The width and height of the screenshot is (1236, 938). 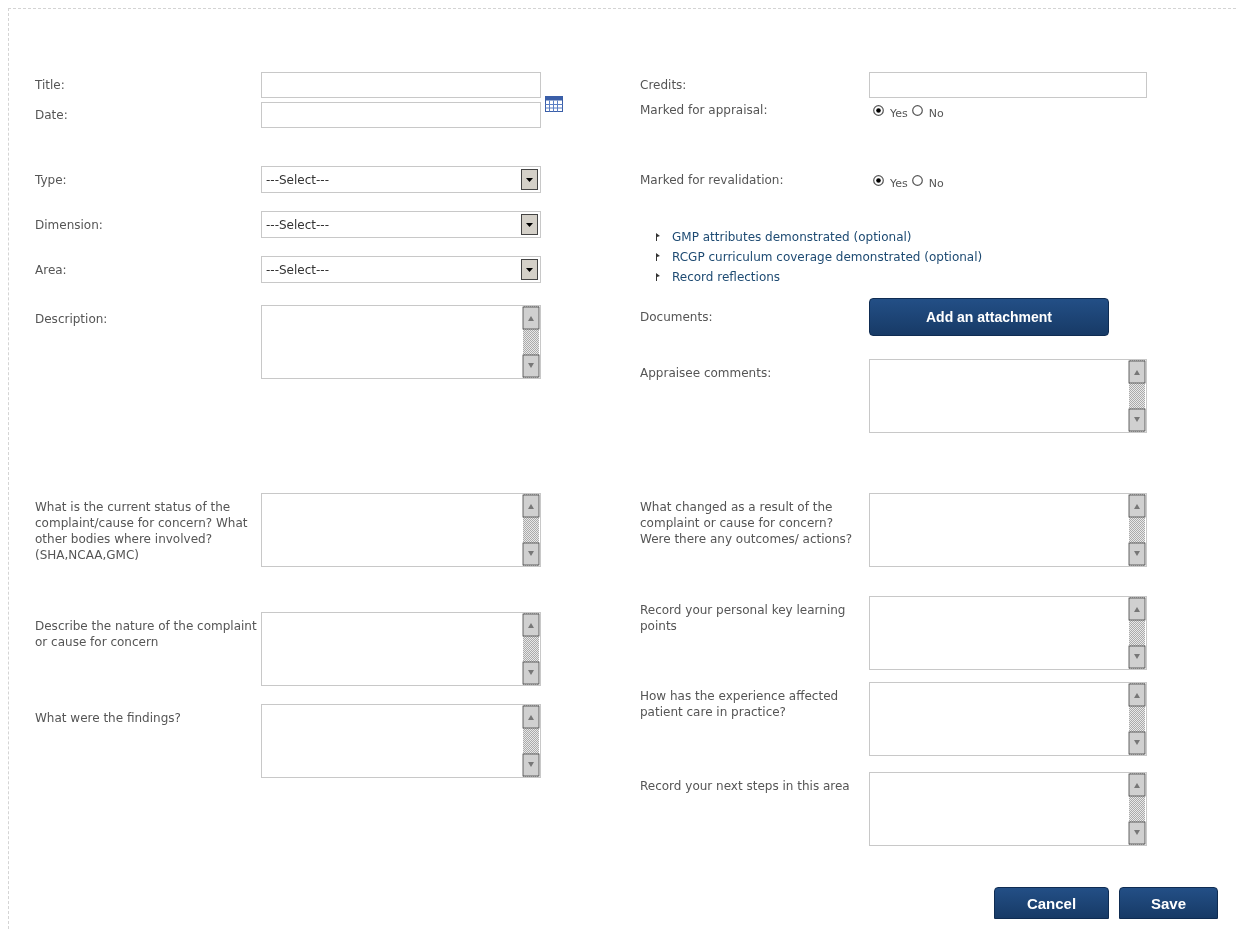 I want to click on field-label: Documents:, so click(x=677, y=317).